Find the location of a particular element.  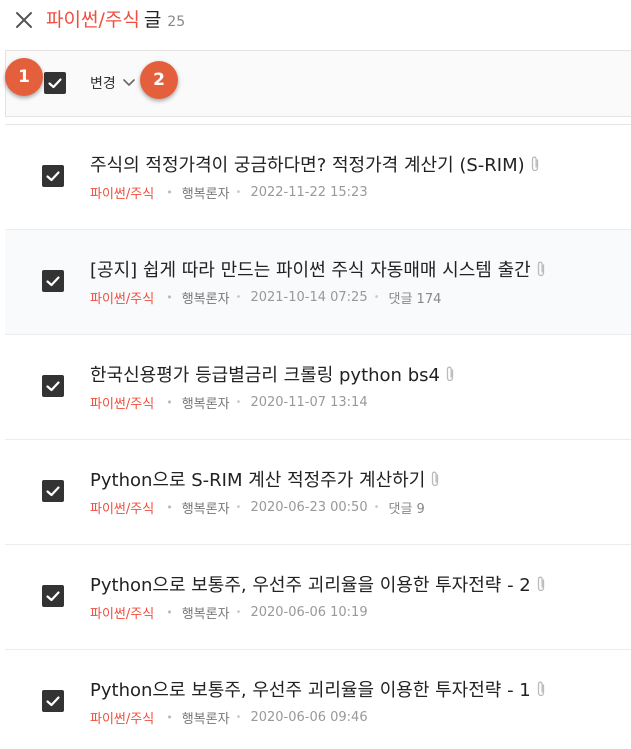

post-meta: 파이썬/주식 • 행복론자 • 2022-11-22 15:23 is located at coordinates (229, 192).